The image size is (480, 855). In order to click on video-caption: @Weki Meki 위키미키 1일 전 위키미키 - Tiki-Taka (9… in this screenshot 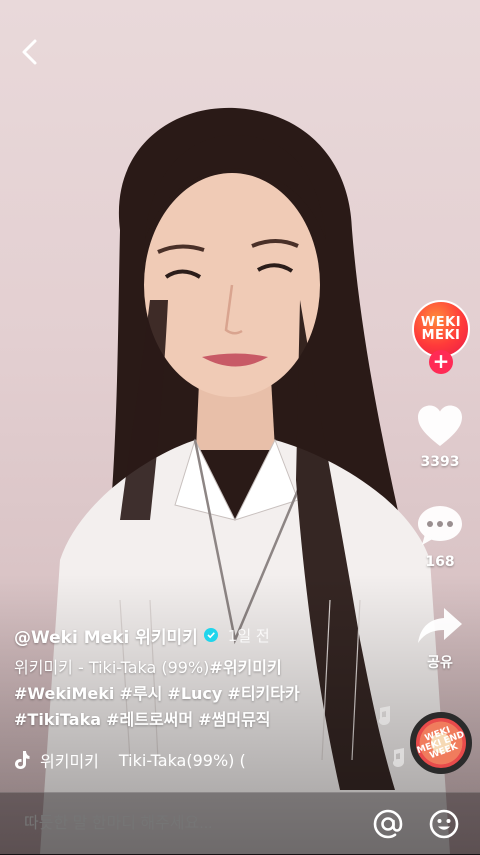, I will do `click(209, 677)`.